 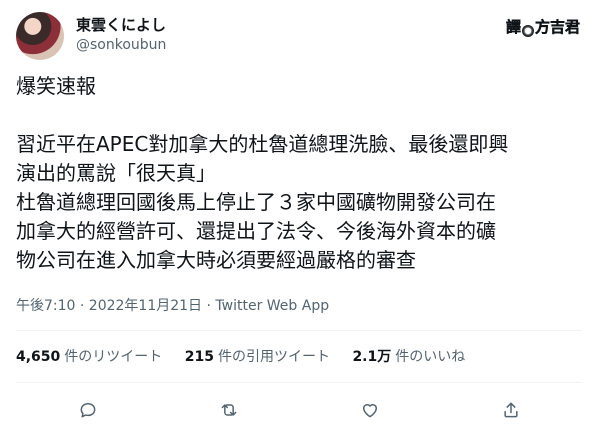 I want to click on translator-name: 方吉君, so click(x=557, y=27).